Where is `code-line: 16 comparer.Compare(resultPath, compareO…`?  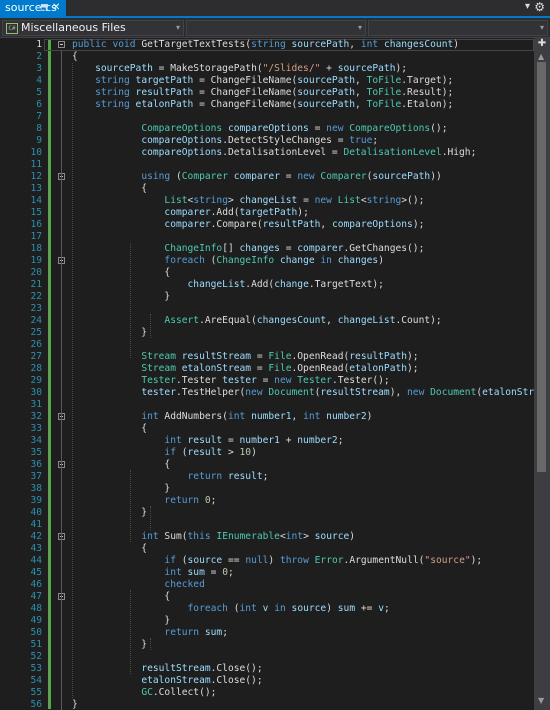 code-line: 16 comparer.Compare(resultPath, compareO… is located at coordinates (267, 225).